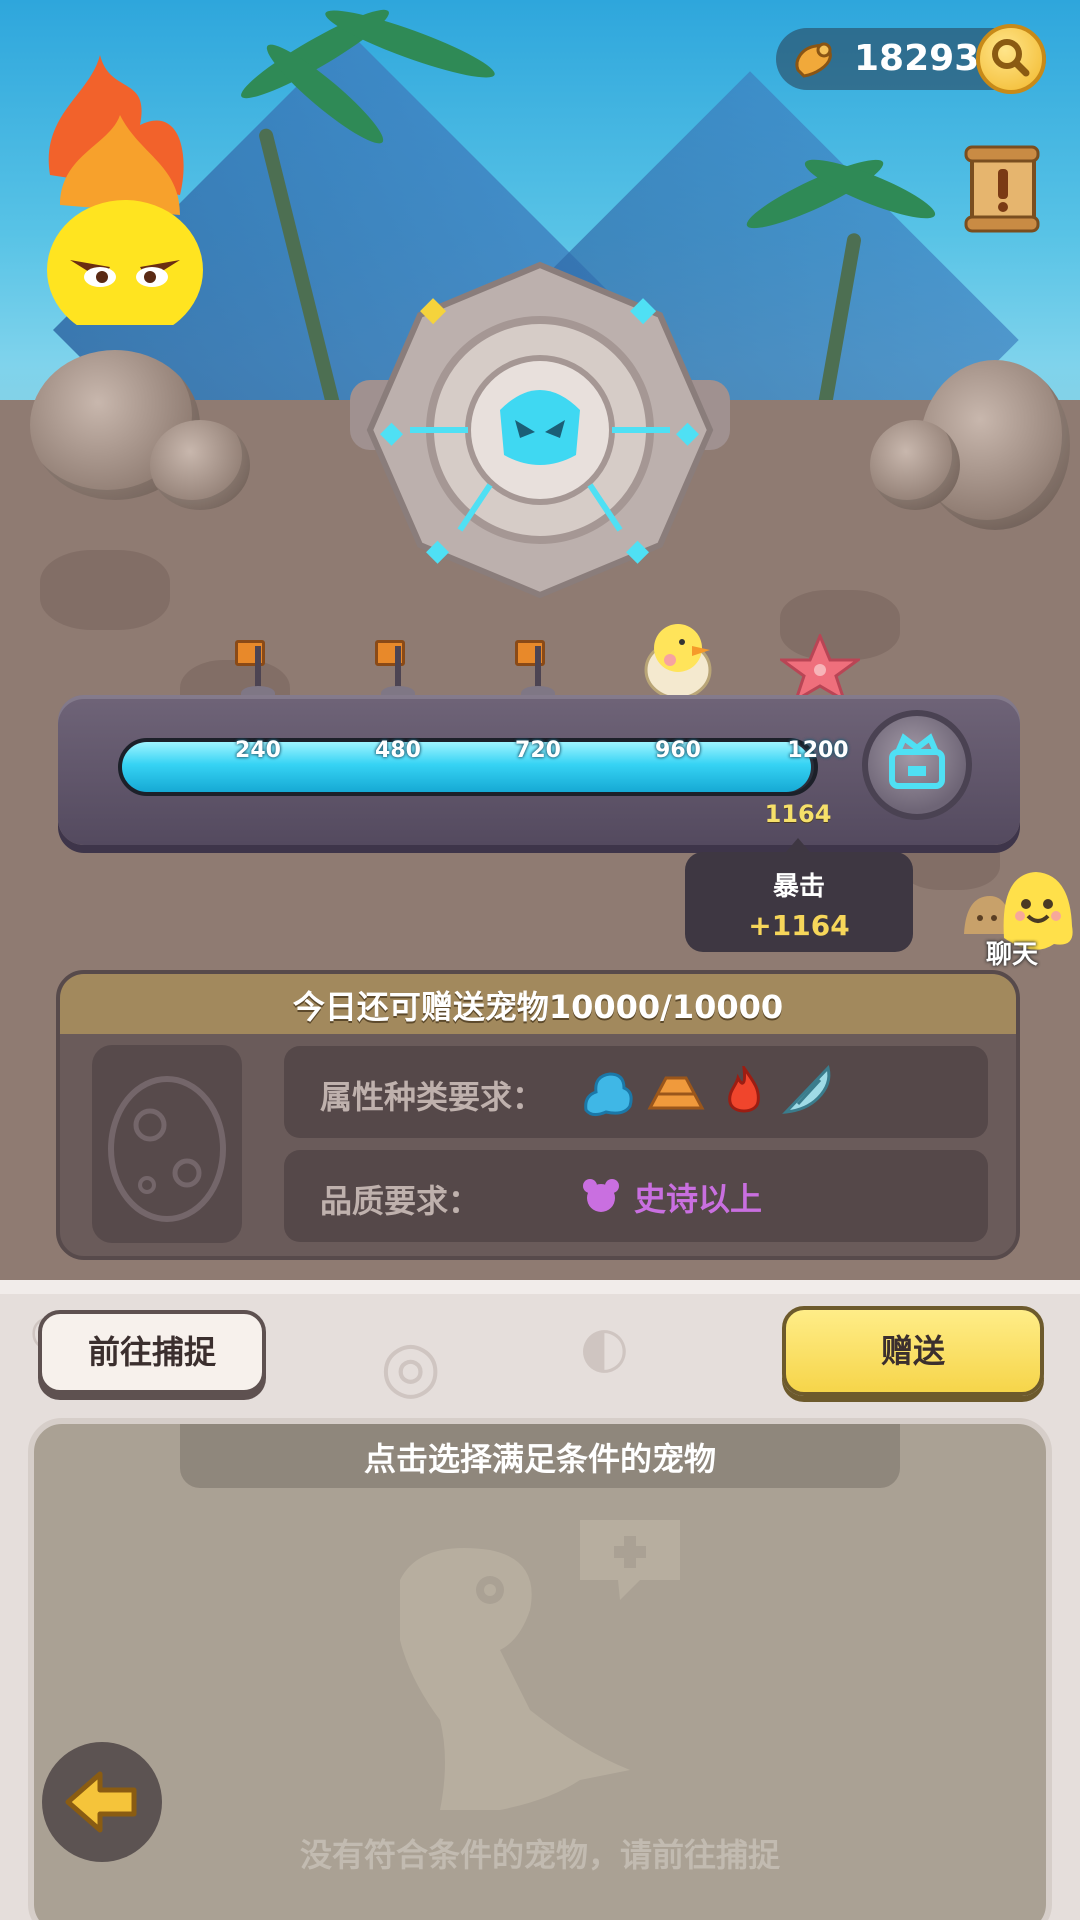 The height and width of the screenshot is (1920, 1080). I want to click on milestone-label-2: 480, so click(398, 750).